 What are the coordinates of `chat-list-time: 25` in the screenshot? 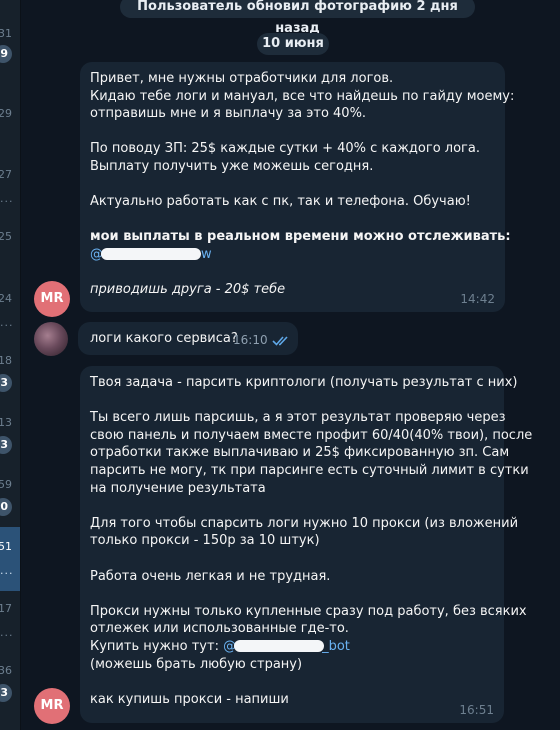 It's located at (6, 236).